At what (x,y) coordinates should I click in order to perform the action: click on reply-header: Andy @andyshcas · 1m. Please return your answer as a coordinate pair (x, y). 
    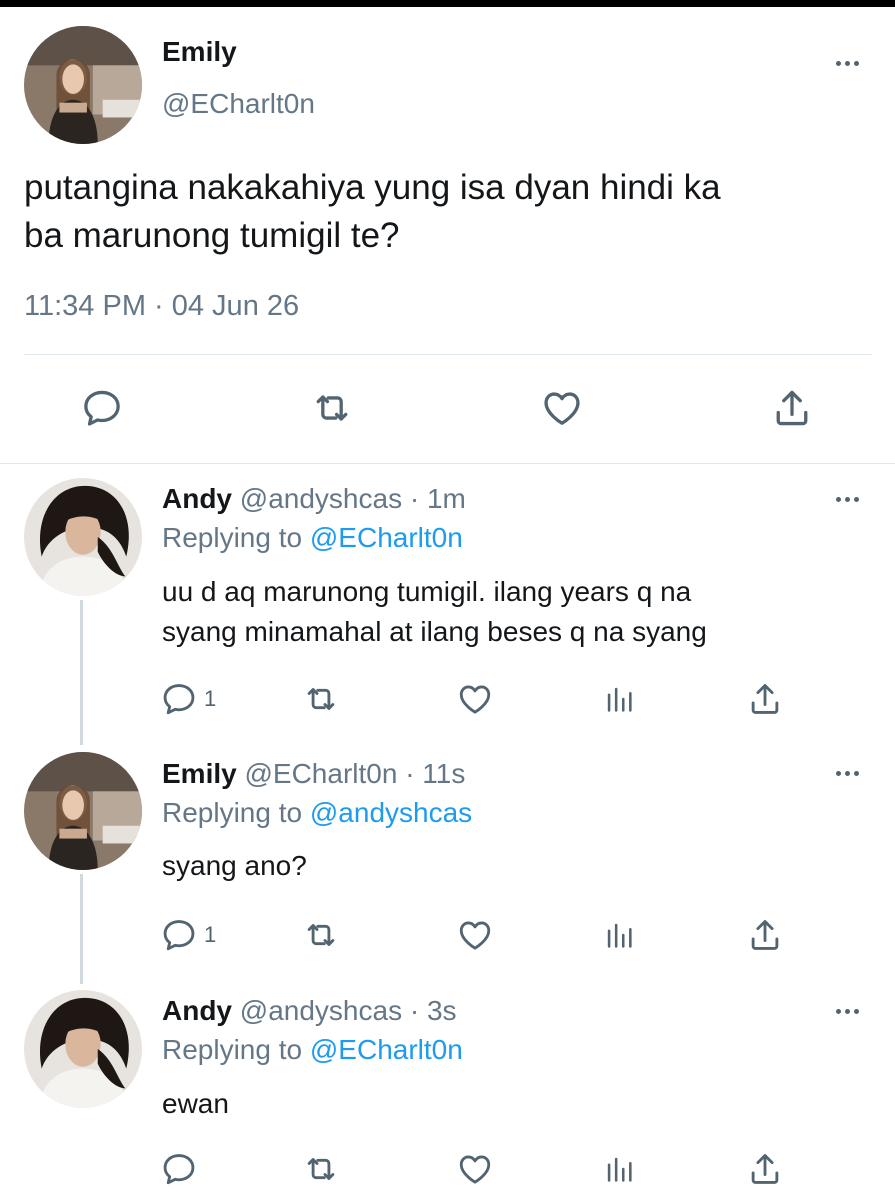
    Looking at the image, I should click on (314, 499).